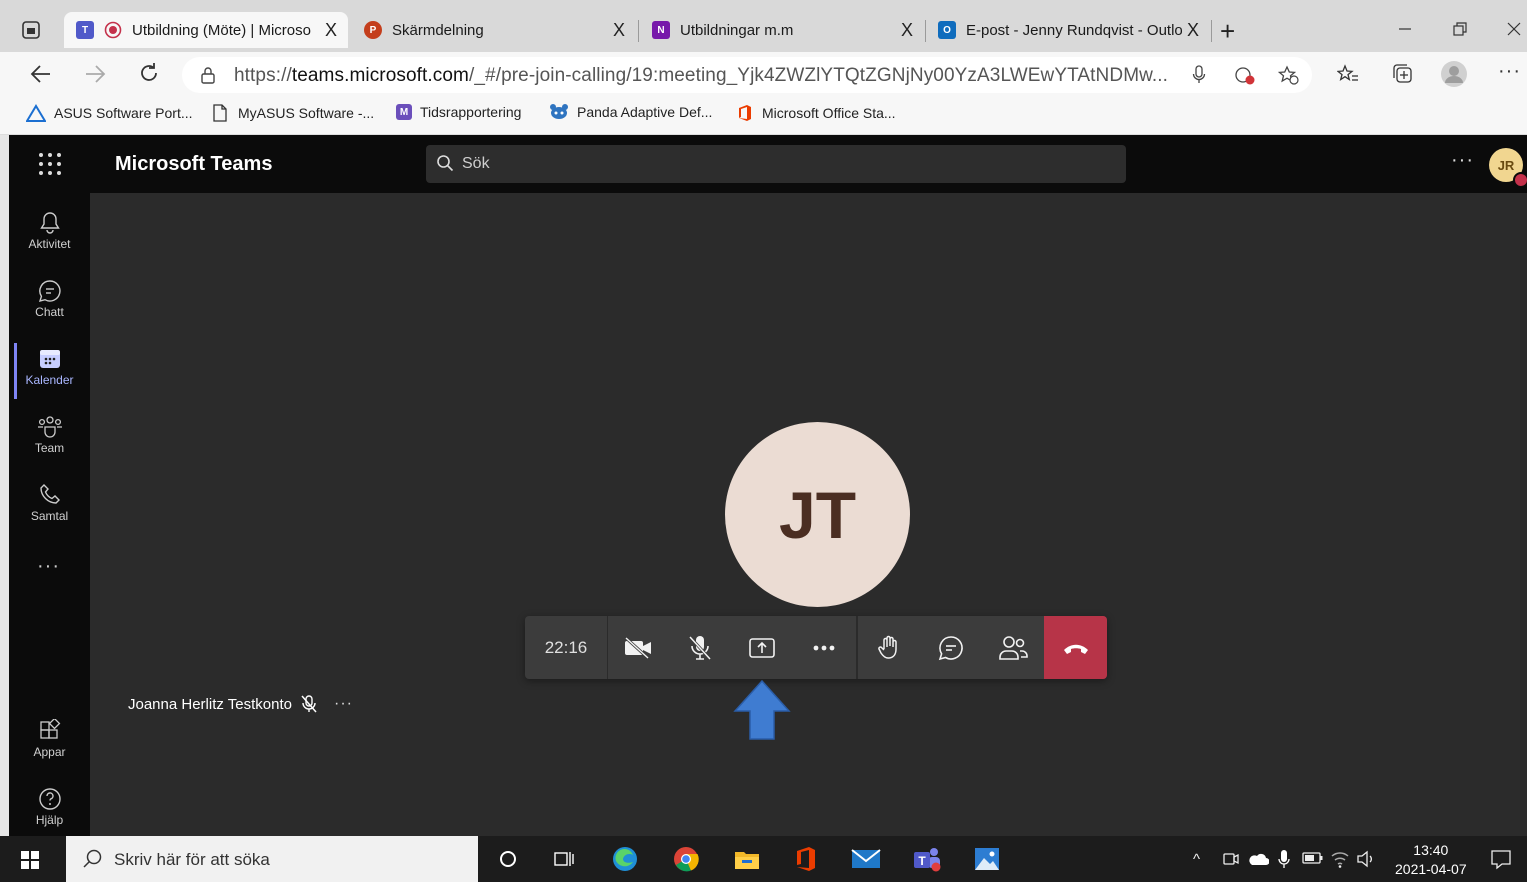  What do you see at coordinates (1313, 858) in the screenshot?
I see `battery-icon` at bounding box center [1313, 858].